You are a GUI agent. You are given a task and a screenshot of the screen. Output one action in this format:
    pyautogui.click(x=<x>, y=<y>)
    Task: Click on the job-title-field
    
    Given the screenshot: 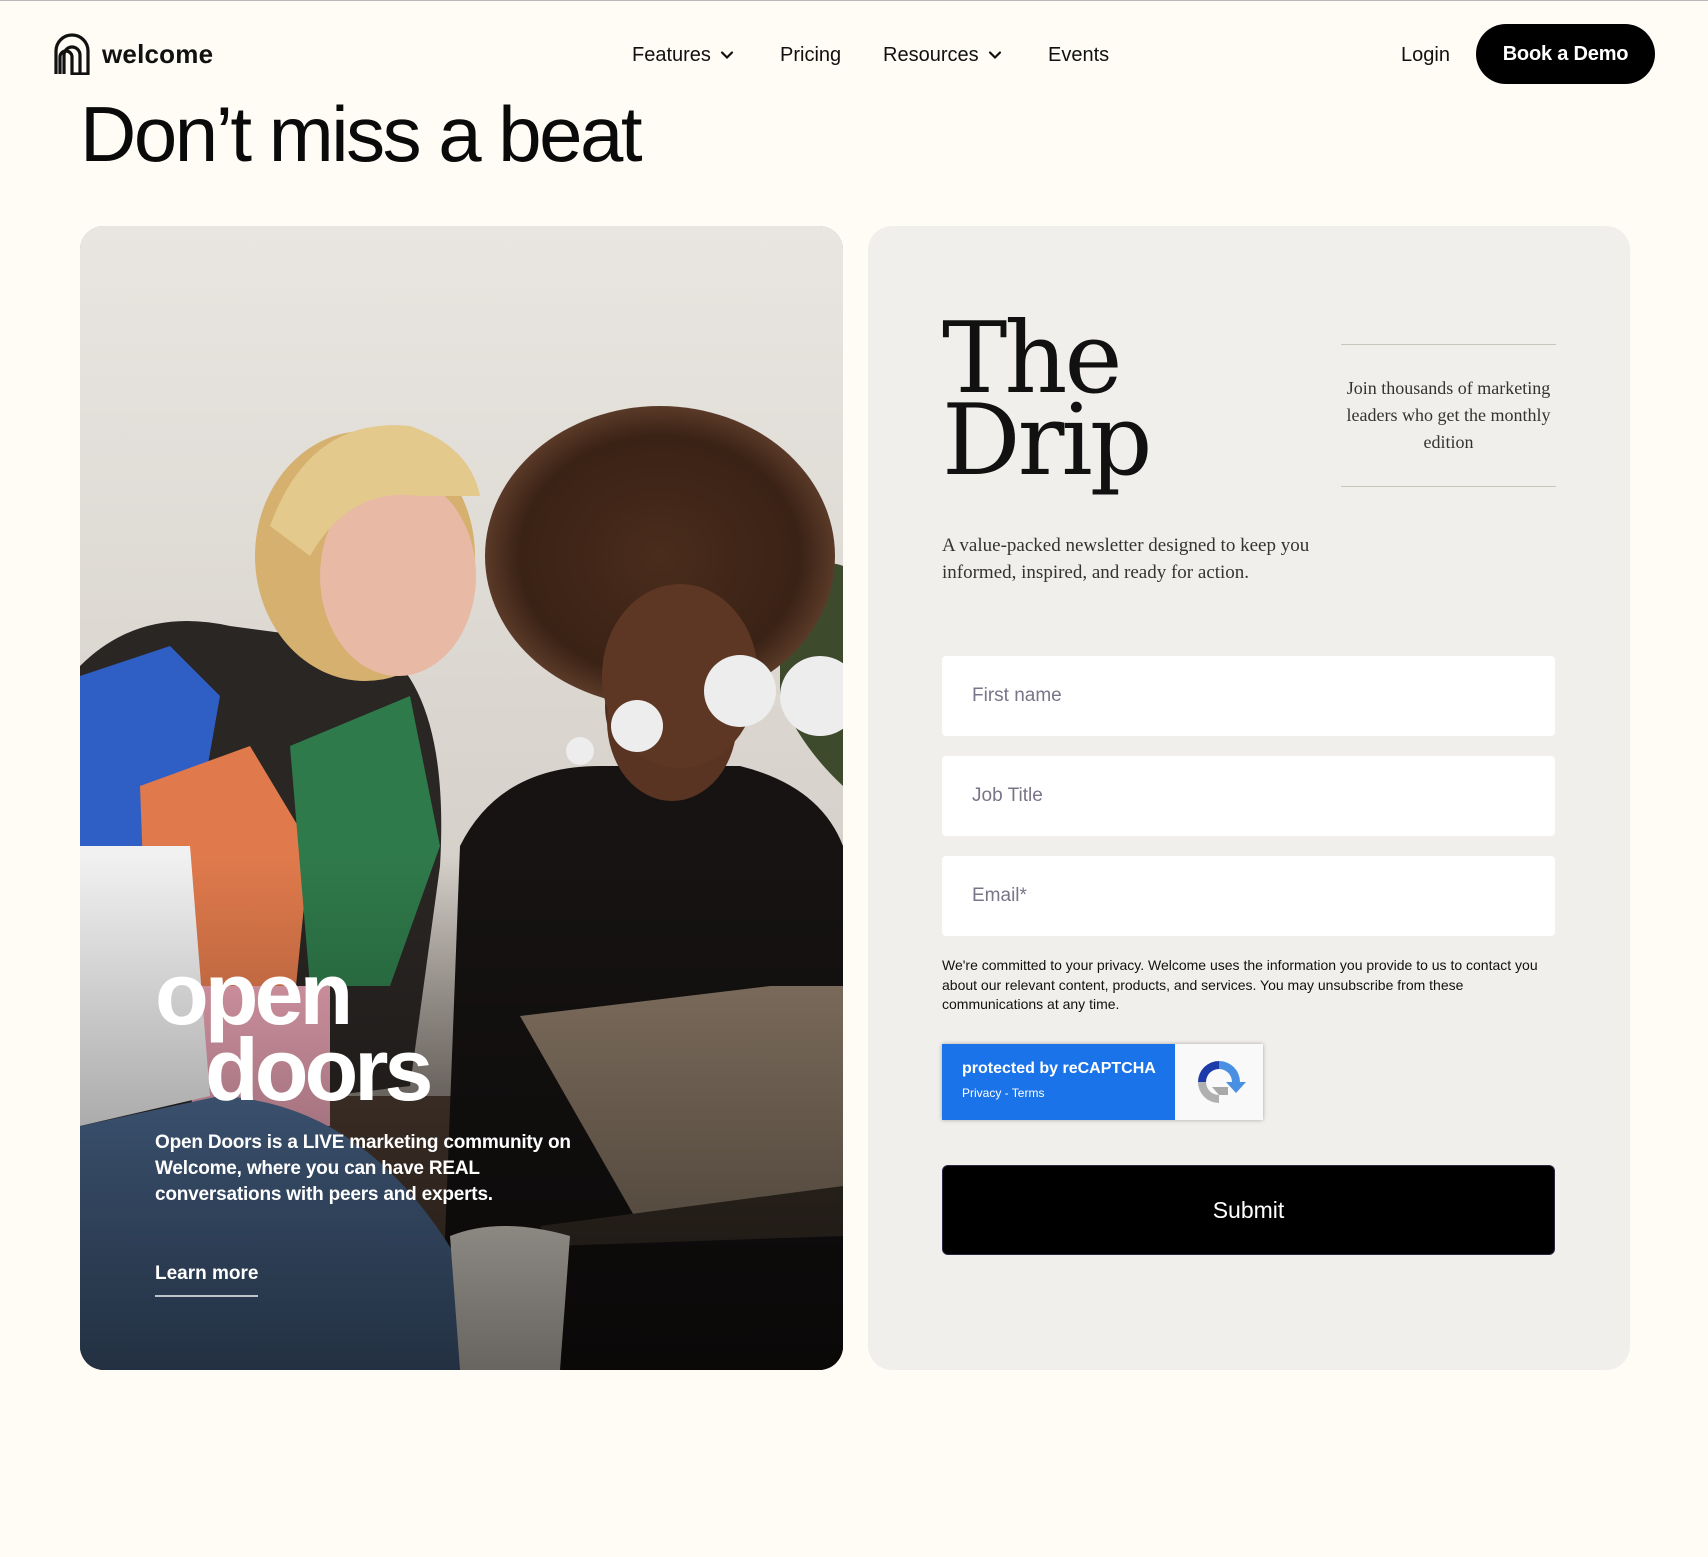 What is the action you would take?
    pyautogui.click(x=1248, y=796)
    